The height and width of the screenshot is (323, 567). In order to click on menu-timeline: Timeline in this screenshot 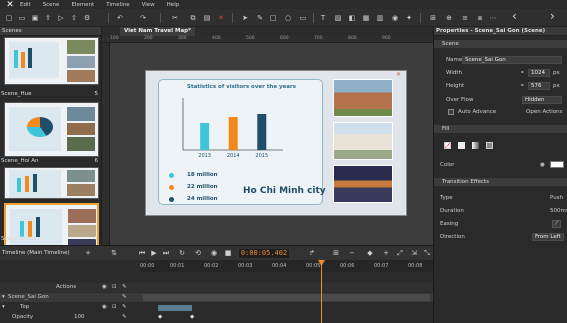, I will do `click(117, 5)`.